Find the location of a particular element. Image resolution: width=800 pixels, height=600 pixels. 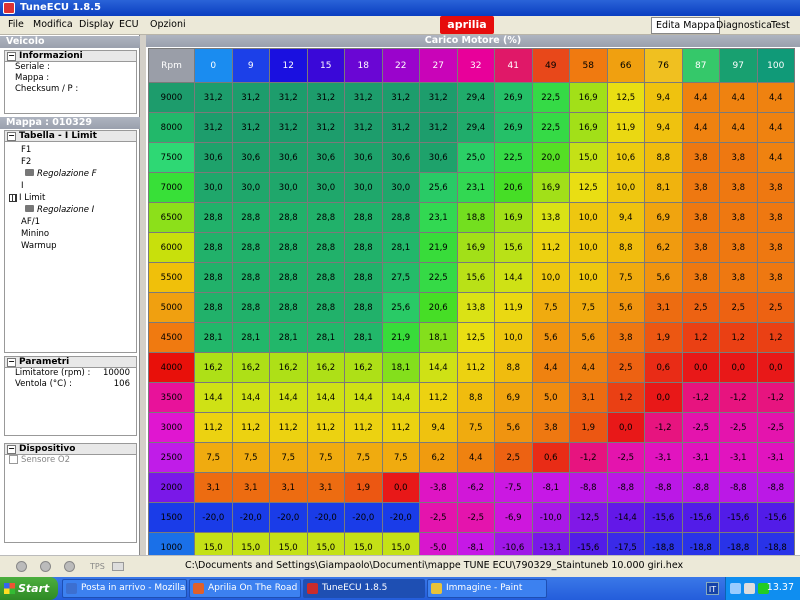

map-cell: 15,0 is located at coordinates (588, 157).